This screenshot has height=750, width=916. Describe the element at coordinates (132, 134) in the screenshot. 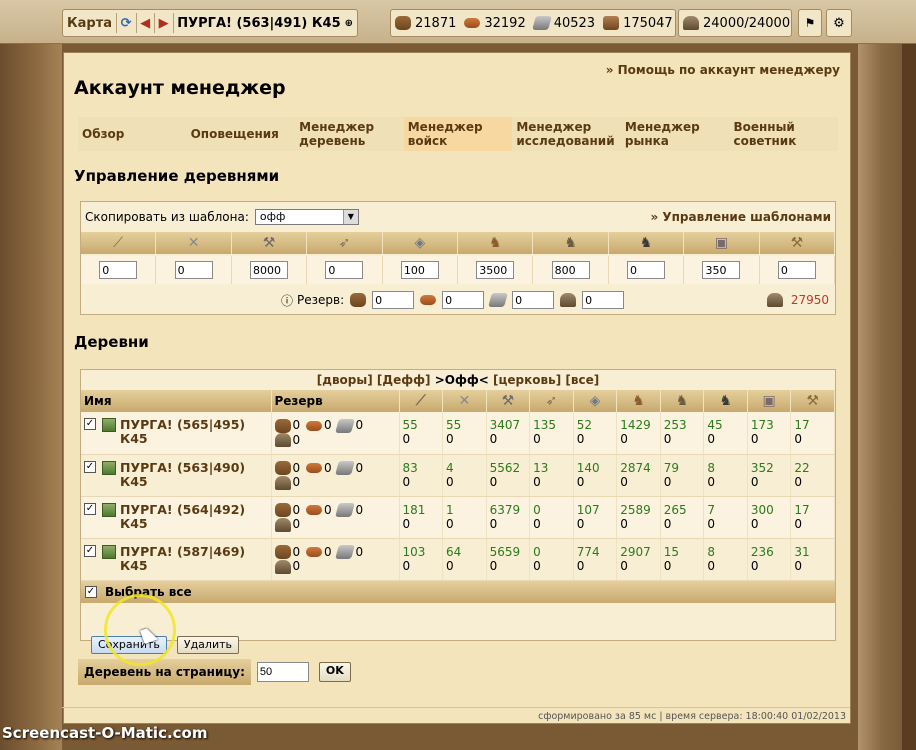

I see `tab-overview: Обзор` at that location.